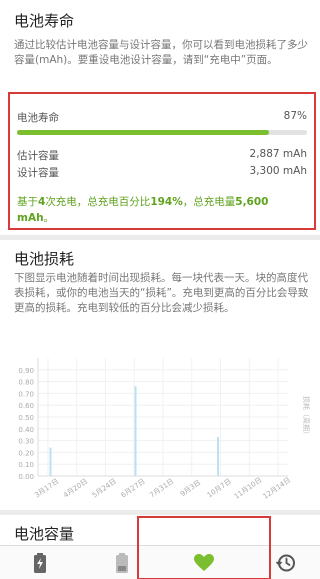 The image size is (320, 579). Describe the element at coordinates (161, 488) in the screenshot. I see `x-tick-label: 7月31日` at that location.